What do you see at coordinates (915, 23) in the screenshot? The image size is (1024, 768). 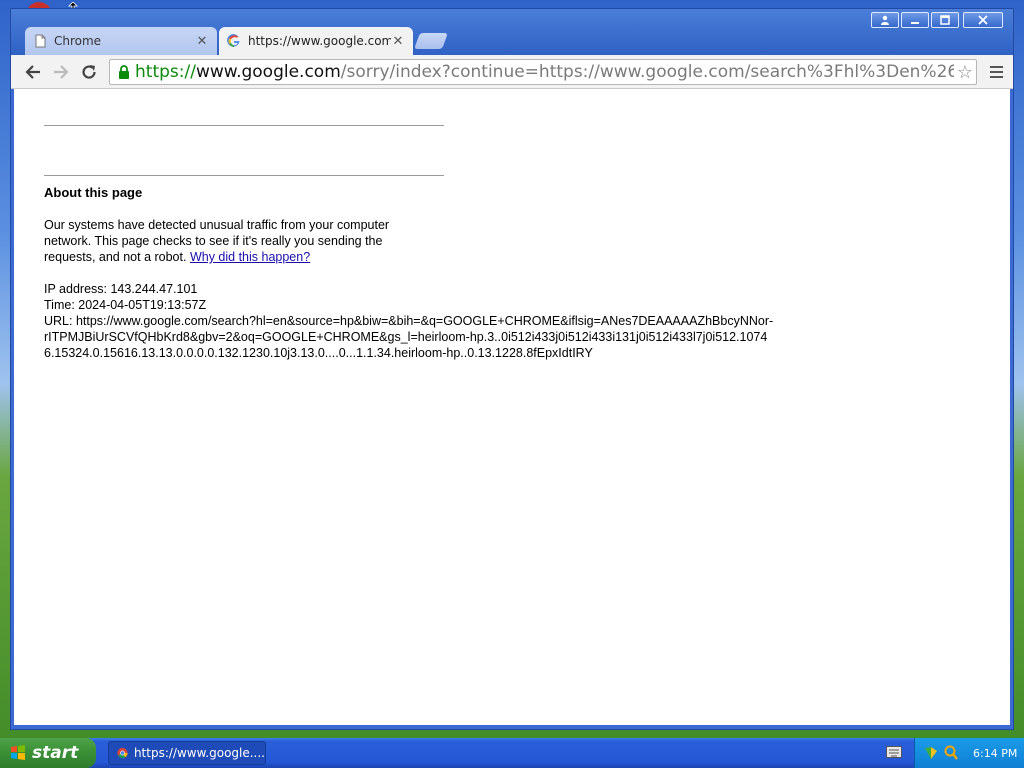 I see `minimize-icon` at bounding box center [915, 23].